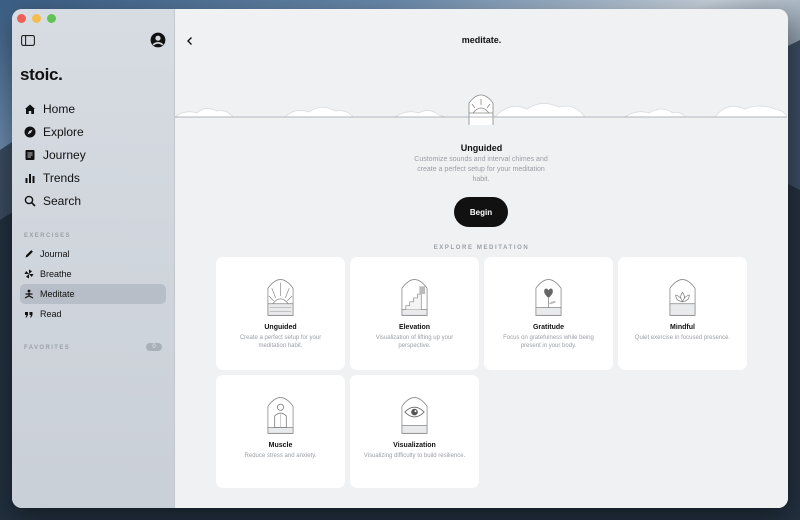 This screenshot has height=520, width=800. Describe the element at coordinates (481, 212) in the screenshot. I see `begin-button: Begin` at that location.